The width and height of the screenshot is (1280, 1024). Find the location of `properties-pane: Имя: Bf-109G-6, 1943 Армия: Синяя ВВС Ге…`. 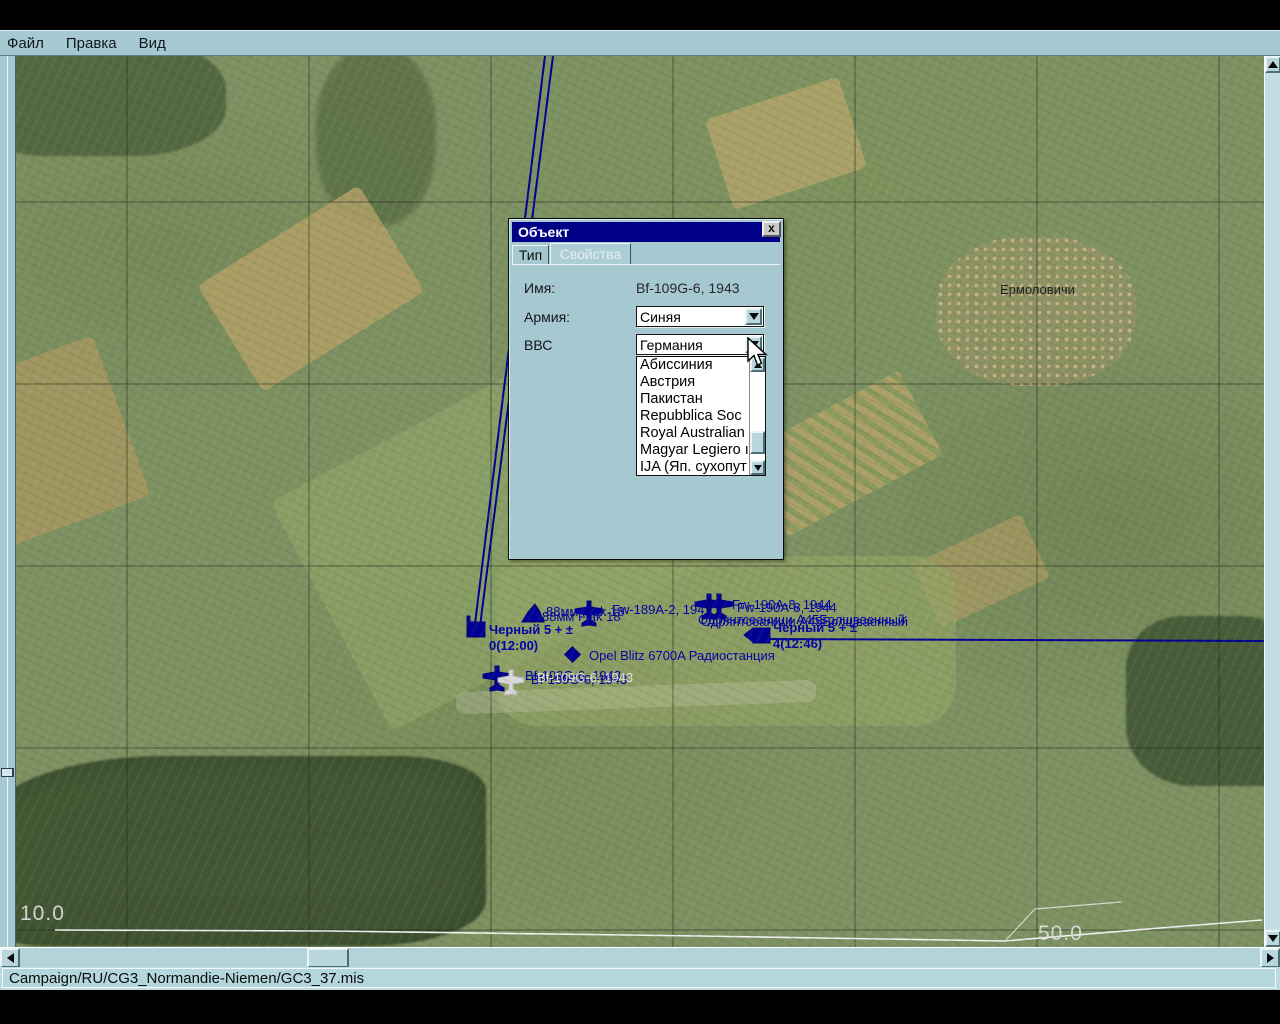

properties-pane: Имя: Bf-109G-6, 1943 Армия: Синяя ВВС Ге… is located at coordinates (646, 410).